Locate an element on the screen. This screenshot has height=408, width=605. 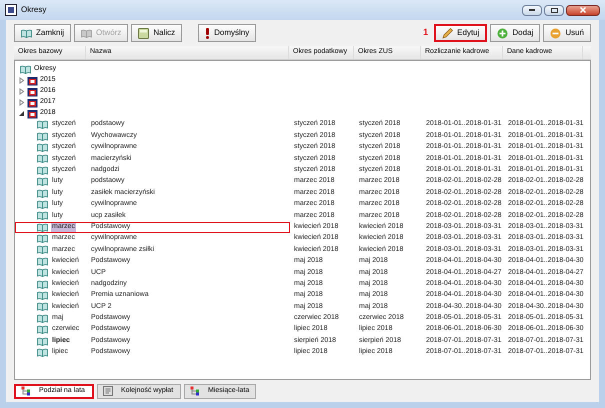
toolbar-button: Zamknij is located at coordinates (43, 33).